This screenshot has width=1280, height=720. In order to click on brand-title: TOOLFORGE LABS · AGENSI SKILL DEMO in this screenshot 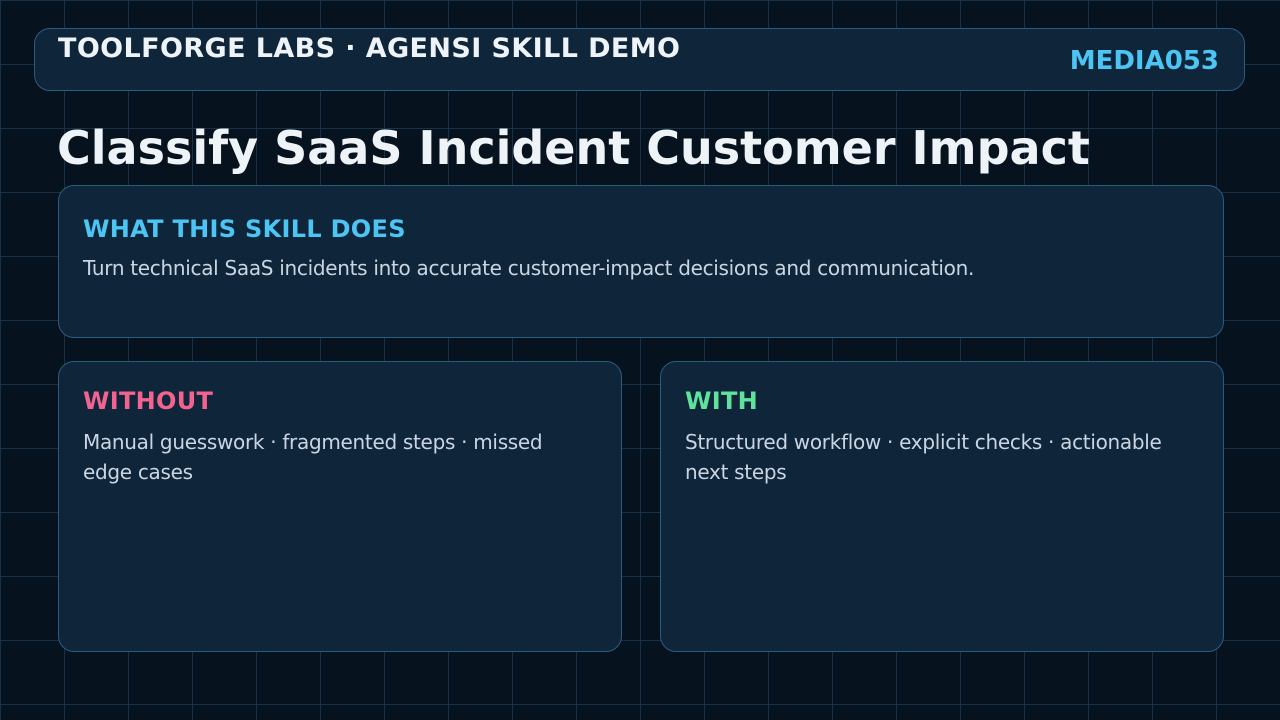, I will do `click(369, 48)`.